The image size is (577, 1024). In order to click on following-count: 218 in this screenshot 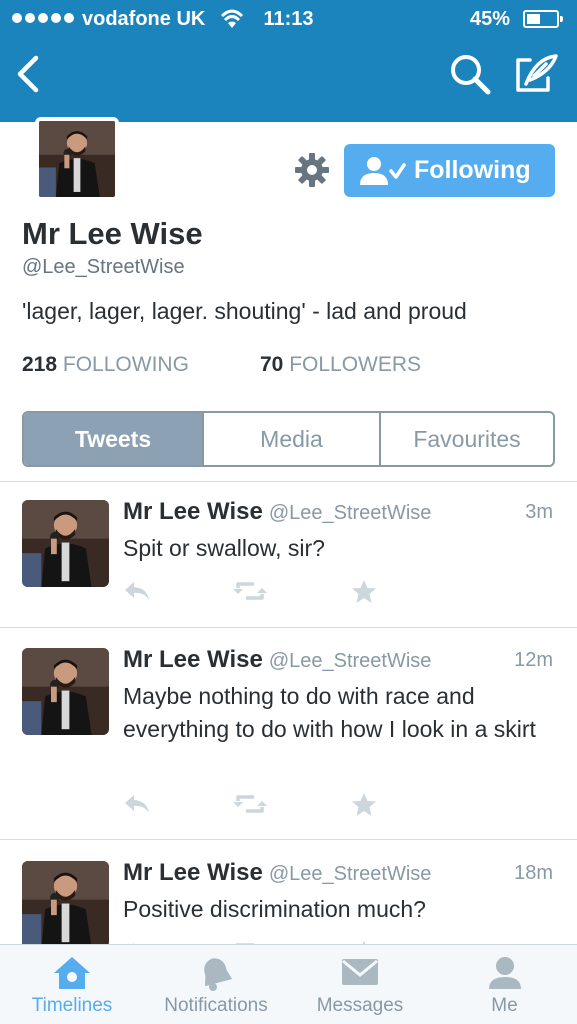, I will do `click(40, 364)`.